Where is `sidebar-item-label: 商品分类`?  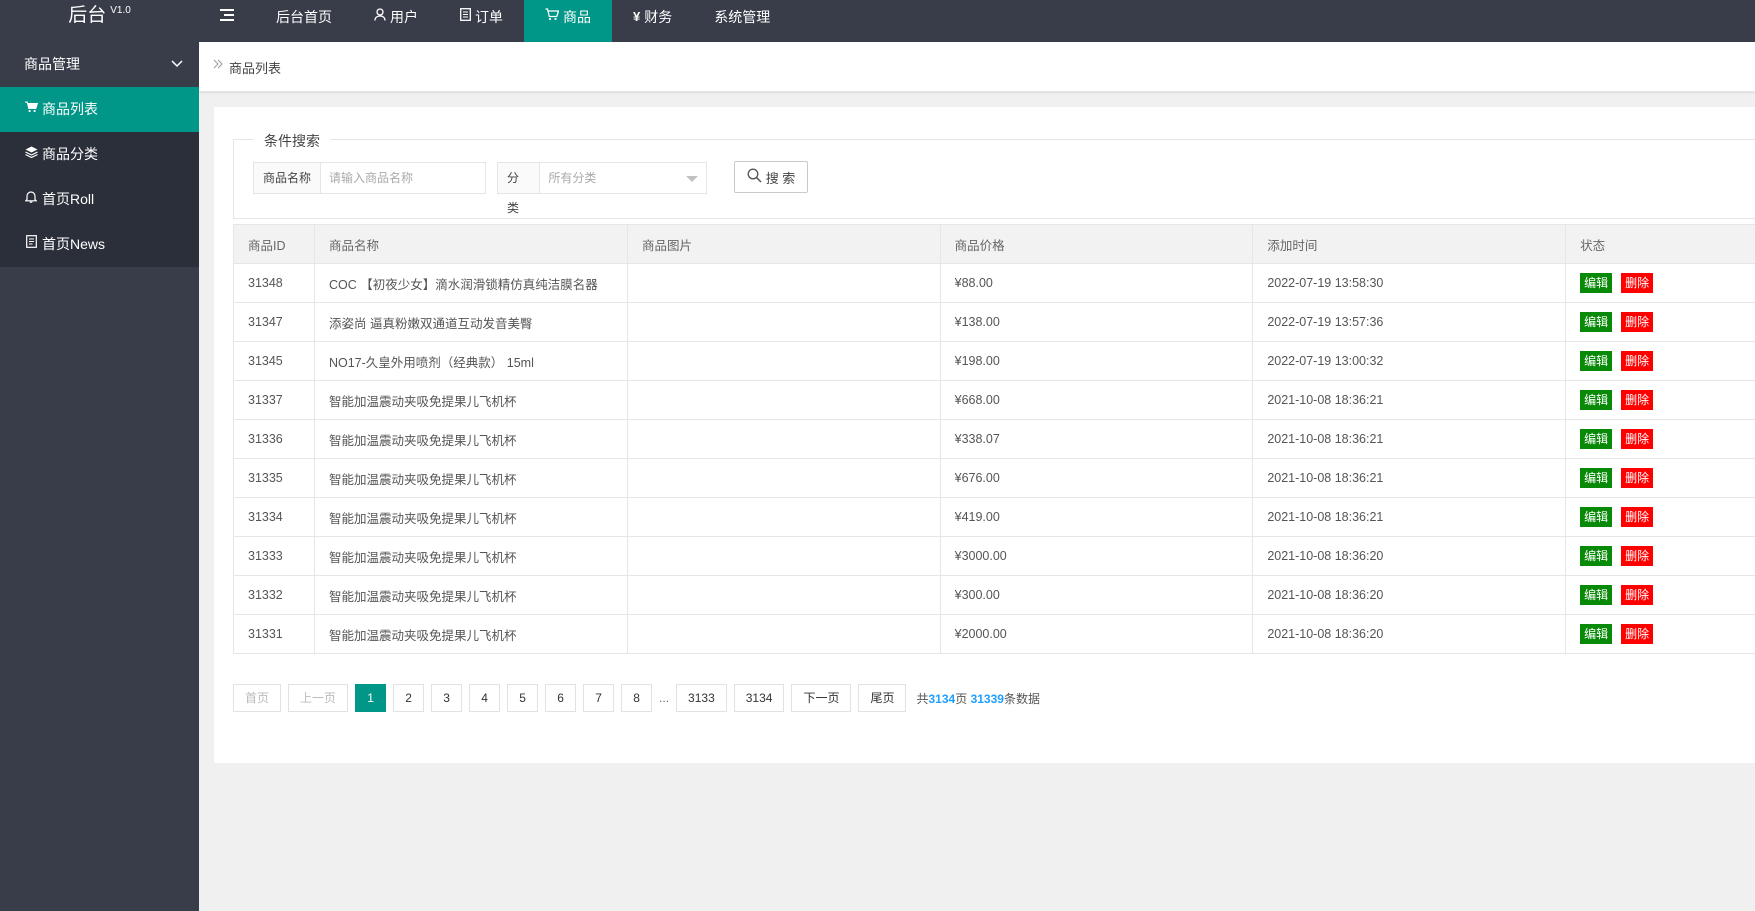
sidebar-item-label: 商品分类 is located at coordinates (70, 154).